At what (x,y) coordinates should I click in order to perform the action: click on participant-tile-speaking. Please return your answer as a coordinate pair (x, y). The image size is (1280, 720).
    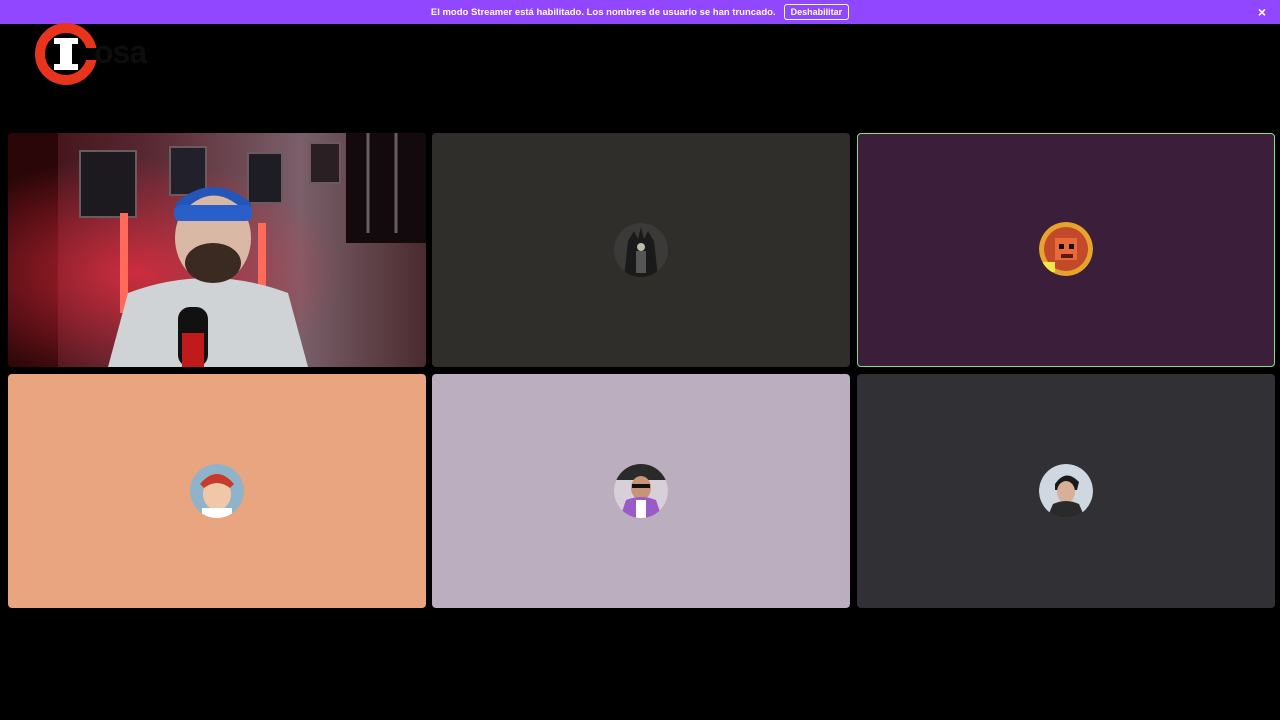
    Looking at the image, I should click on (1066, 250).